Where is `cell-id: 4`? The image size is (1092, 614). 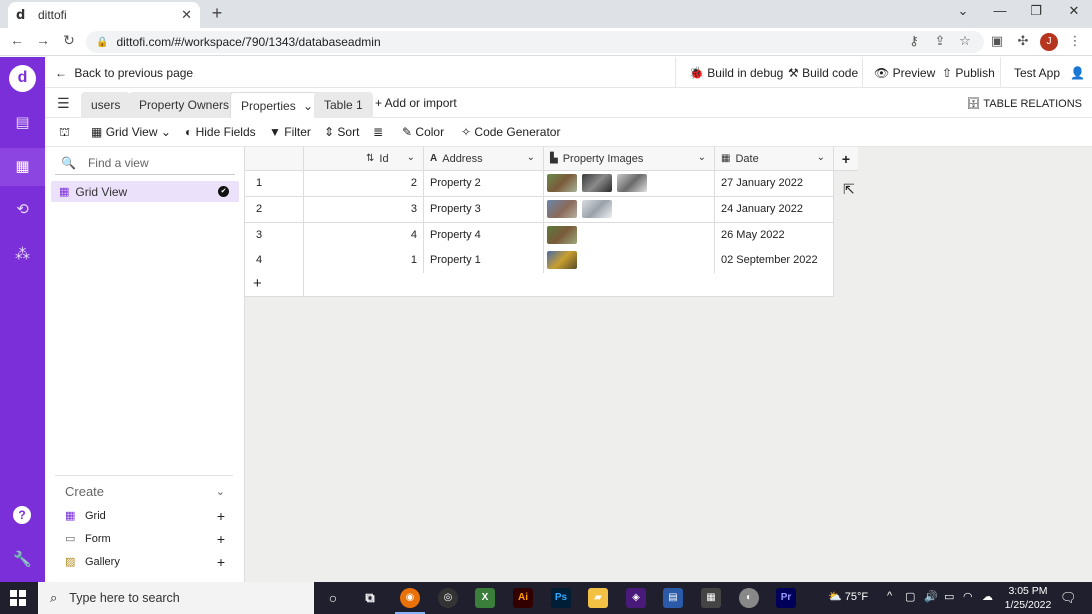
cell-id: 4 is located at coordinates (364, 236).